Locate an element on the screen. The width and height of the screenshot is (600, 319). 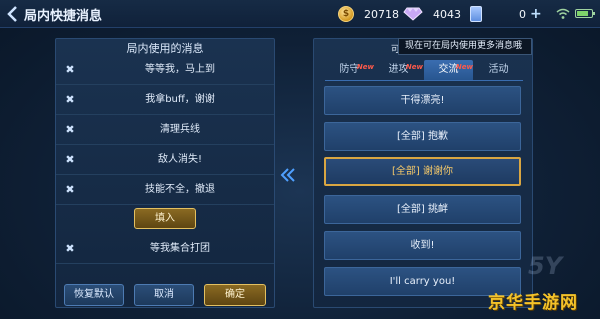
tab-communicate: 交流 New is located at coordinates (448, 70).